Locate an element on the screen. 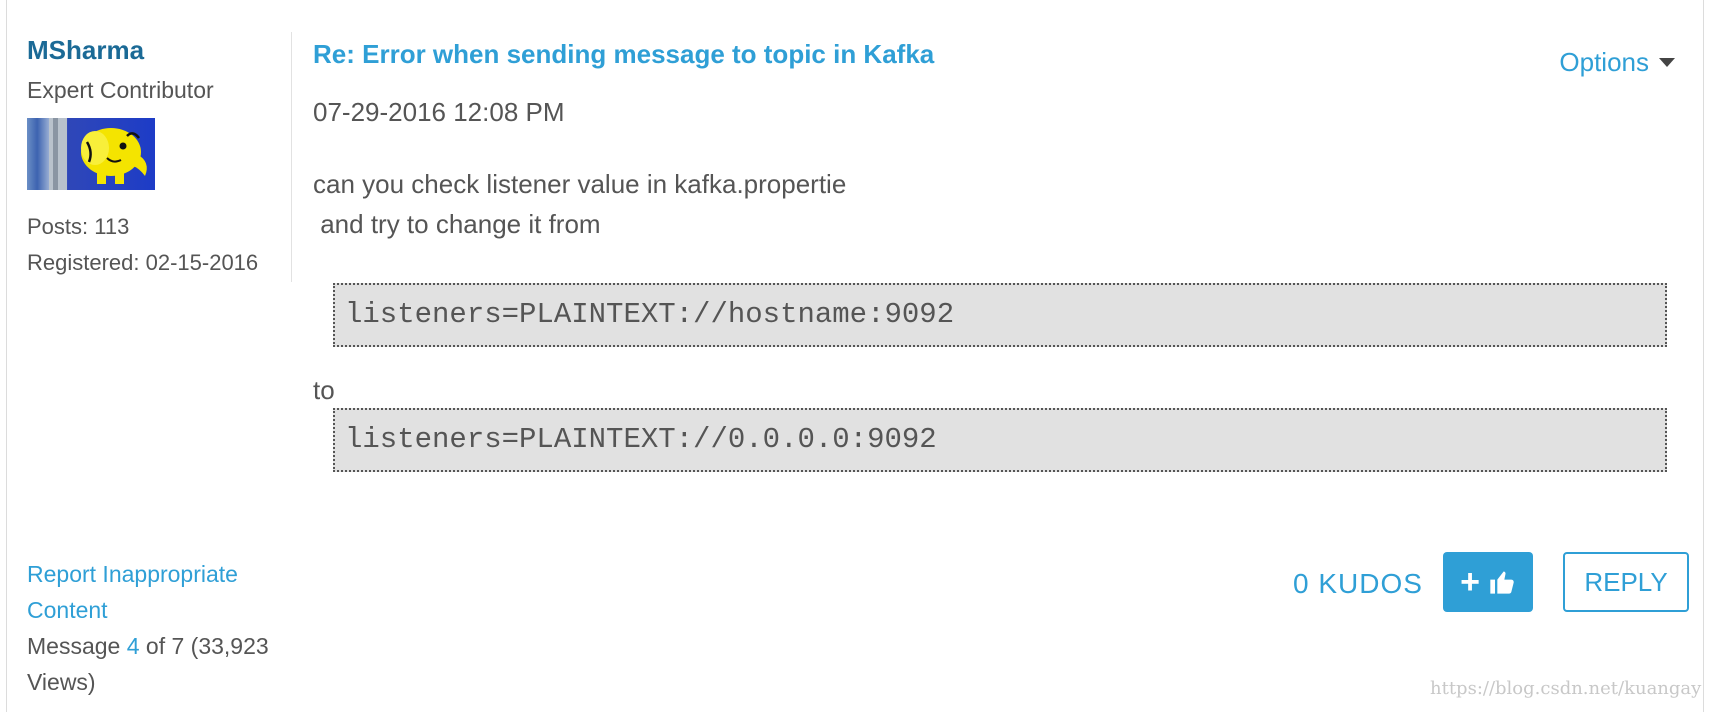 This screenshot has width=1732, height=712. avatar is located at coordinates (91, 154).